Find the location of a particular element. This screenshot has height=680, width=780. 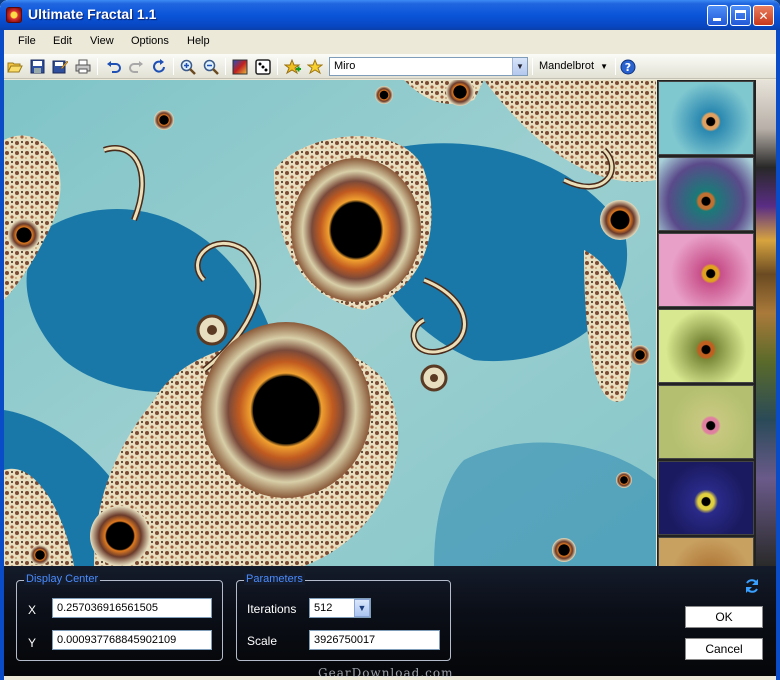

random-button is located at coordinates (263, 66).